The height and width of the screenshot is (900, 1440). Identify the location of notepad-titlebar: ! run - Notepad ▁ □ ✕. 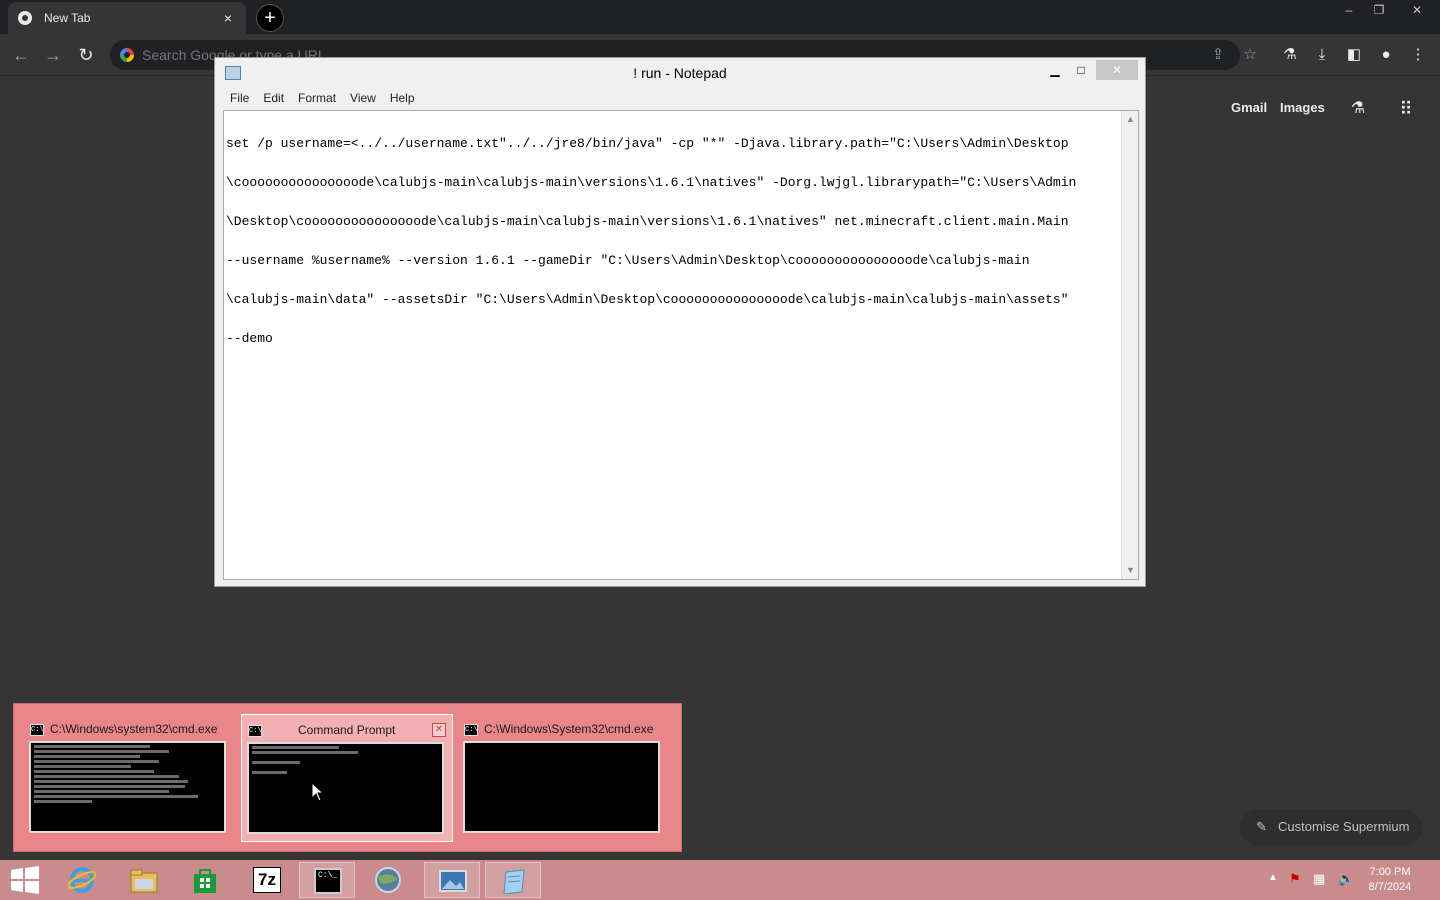
(680, 73).